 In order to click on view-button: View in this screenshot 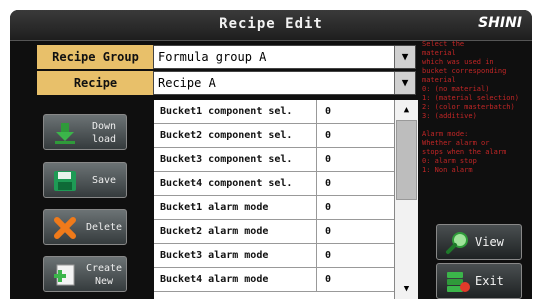, I will do `click(479, 242)`.